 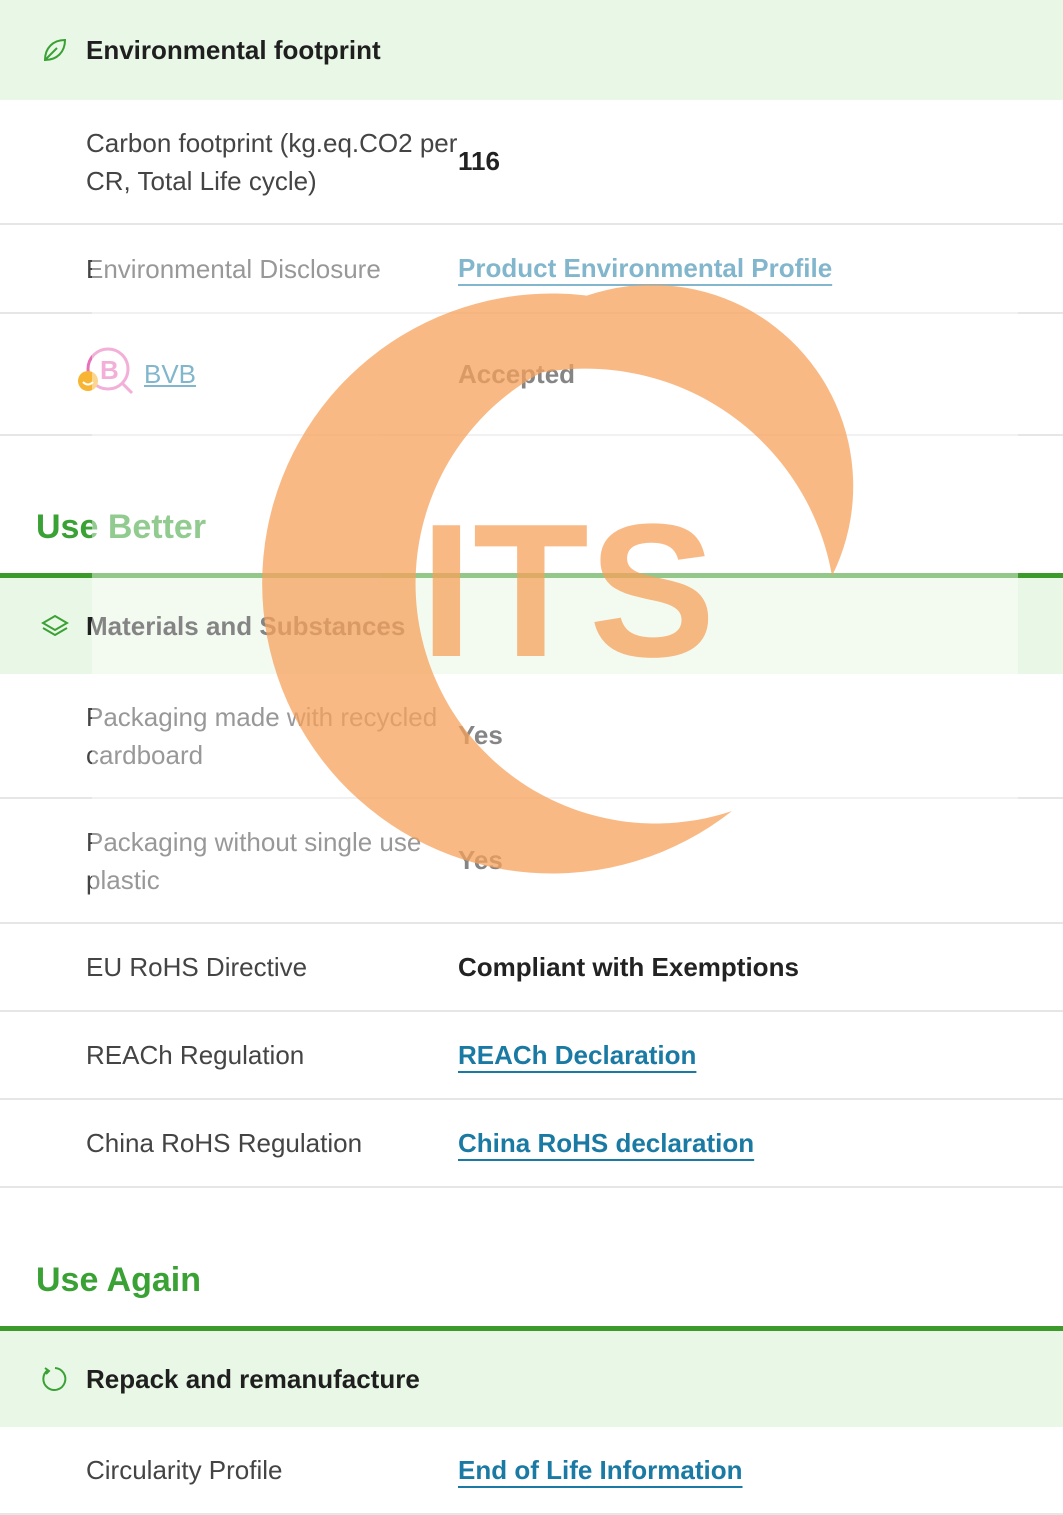 I want to click on leaf-icon, so click(x=55, y=50).